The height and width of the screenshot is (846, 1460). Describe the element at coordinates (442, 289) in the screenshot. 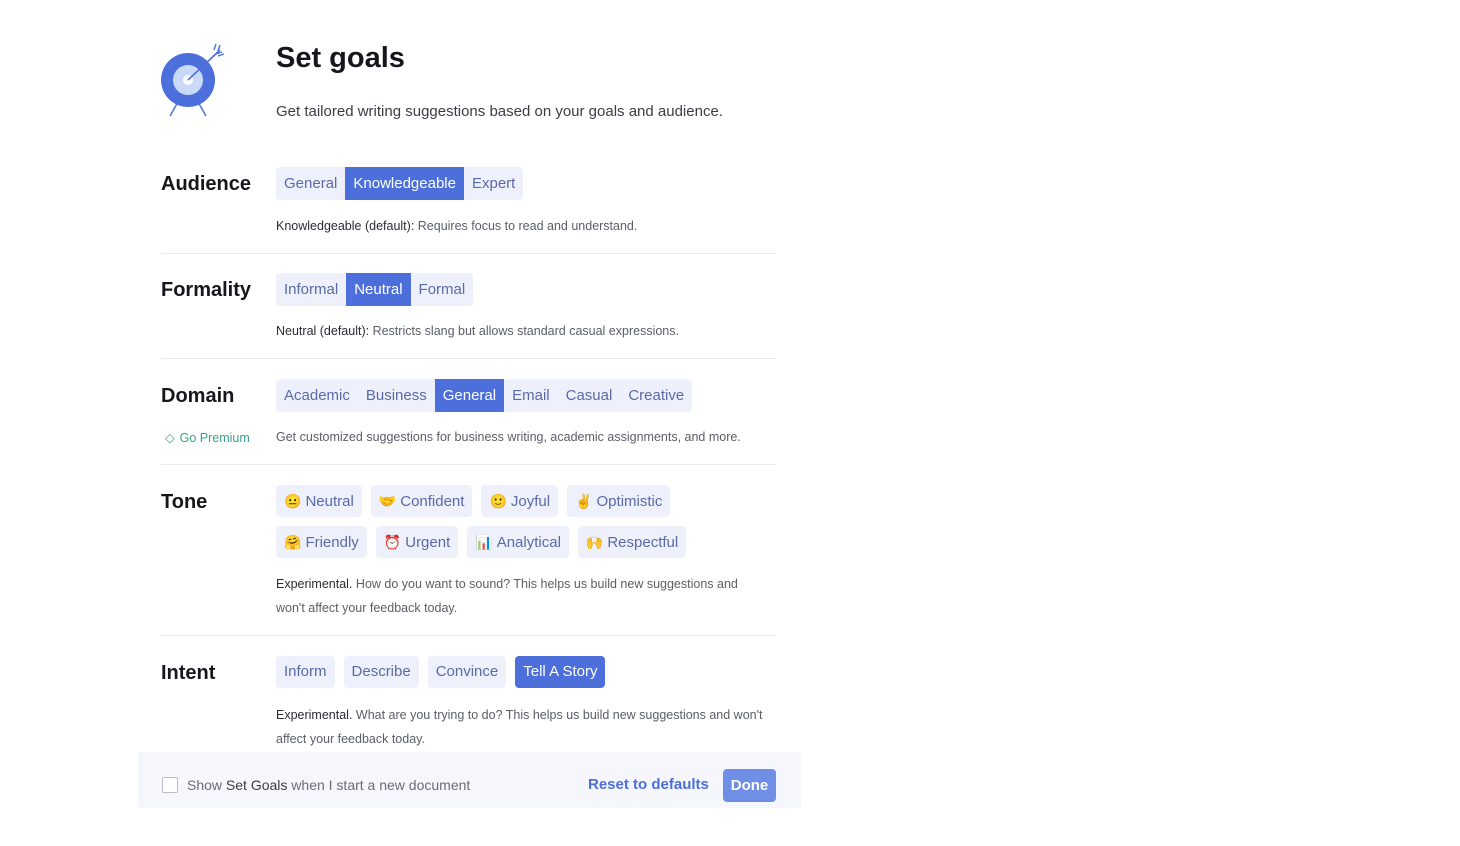

I see `formality-option-formal: Formal` at that location.